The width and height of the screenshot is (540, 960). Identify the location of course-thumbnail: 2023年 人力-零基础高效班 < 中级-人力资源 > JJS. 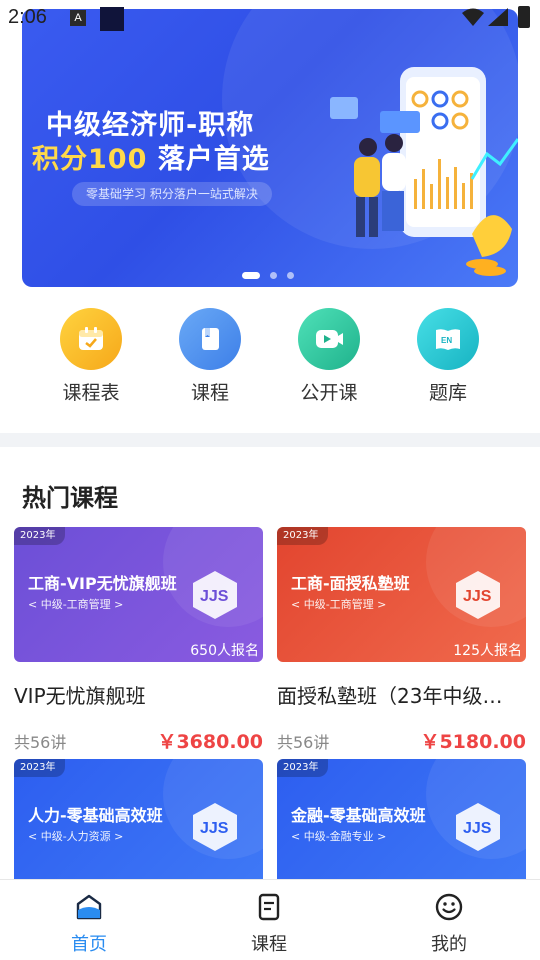
(138, 826).